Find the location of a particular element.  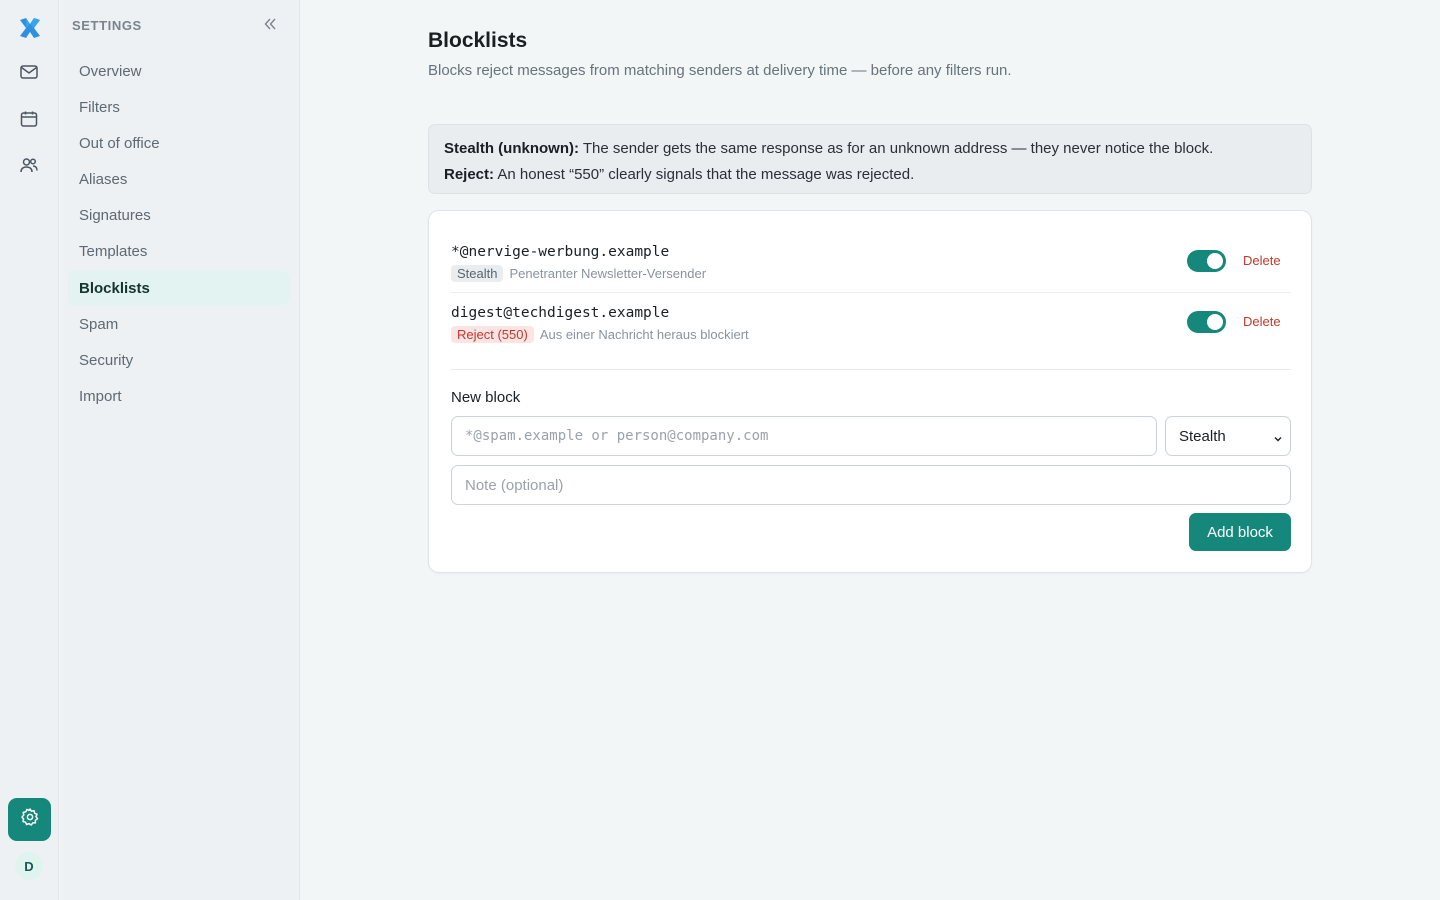

sidebar-item-signatures: Signatures is located at coordinates (179, 216).